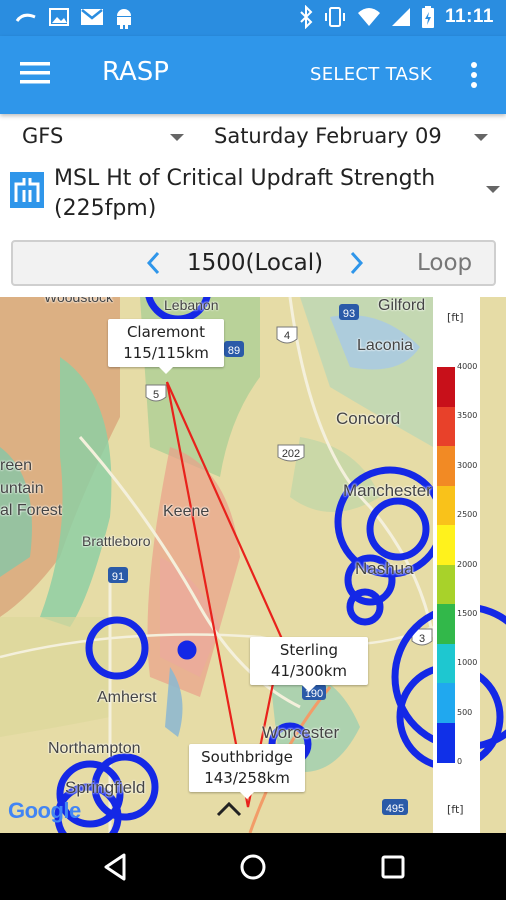  Describe the element at coordinates (40, 75) in the screenshot. I see `menu-icon` at that location.